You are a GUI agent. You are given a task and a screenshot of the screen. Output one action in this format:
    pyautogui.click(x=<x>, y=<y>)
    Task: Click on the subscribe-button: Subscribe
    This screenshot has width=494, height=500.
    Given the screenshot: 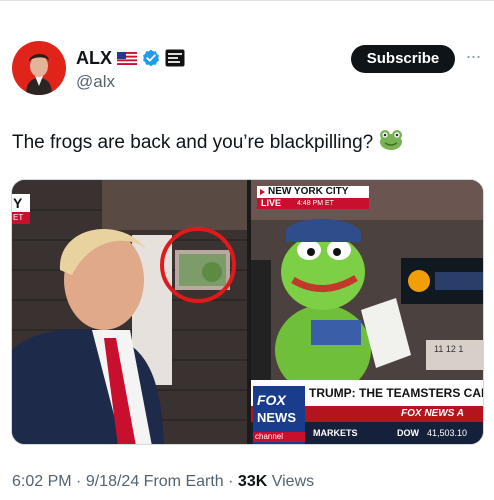 What is the action you would take?
    pyautogui.click(x=403, y=59)
    